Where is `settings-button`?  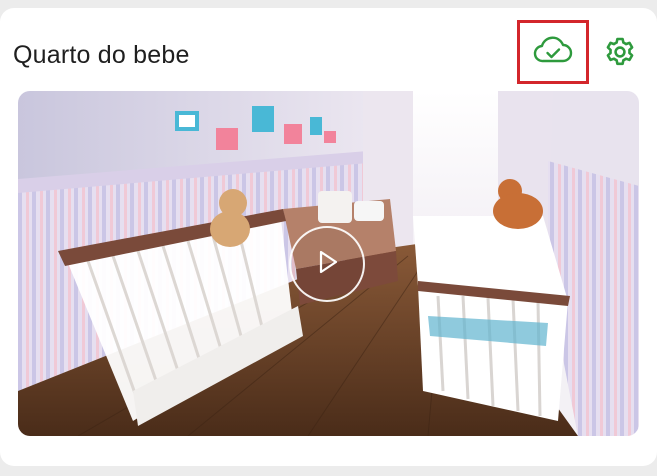
settings-button is located at coordinates (620, 54).